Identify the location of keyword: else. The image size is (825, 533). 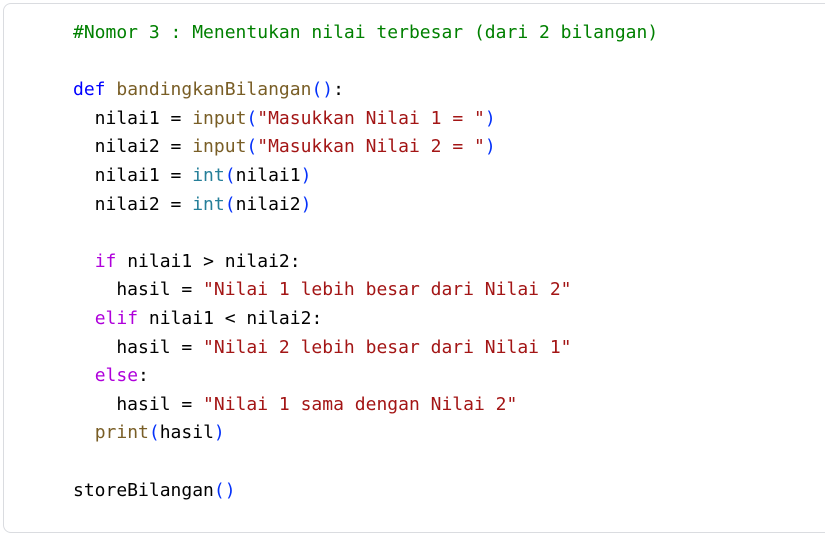
(116, 376).